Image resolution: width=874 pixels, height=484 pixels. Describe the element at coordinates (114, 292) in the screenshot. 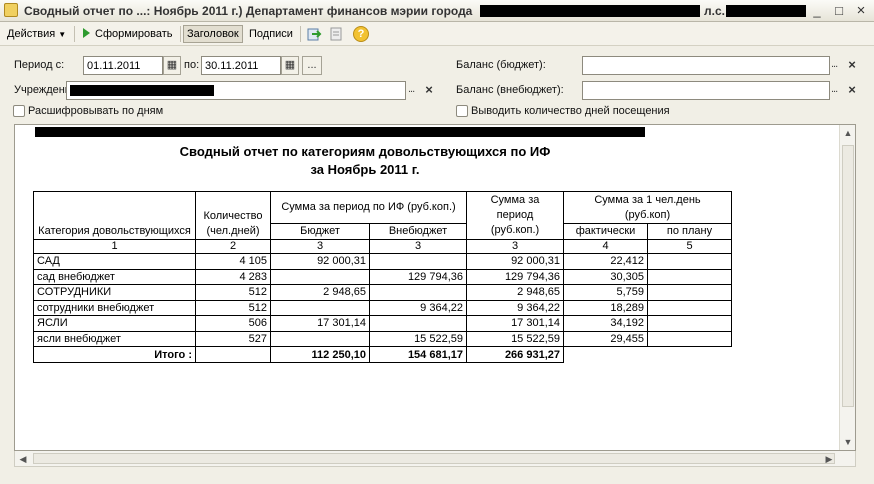

I see `cell-category: СОТРУДНИКИ` at that location.